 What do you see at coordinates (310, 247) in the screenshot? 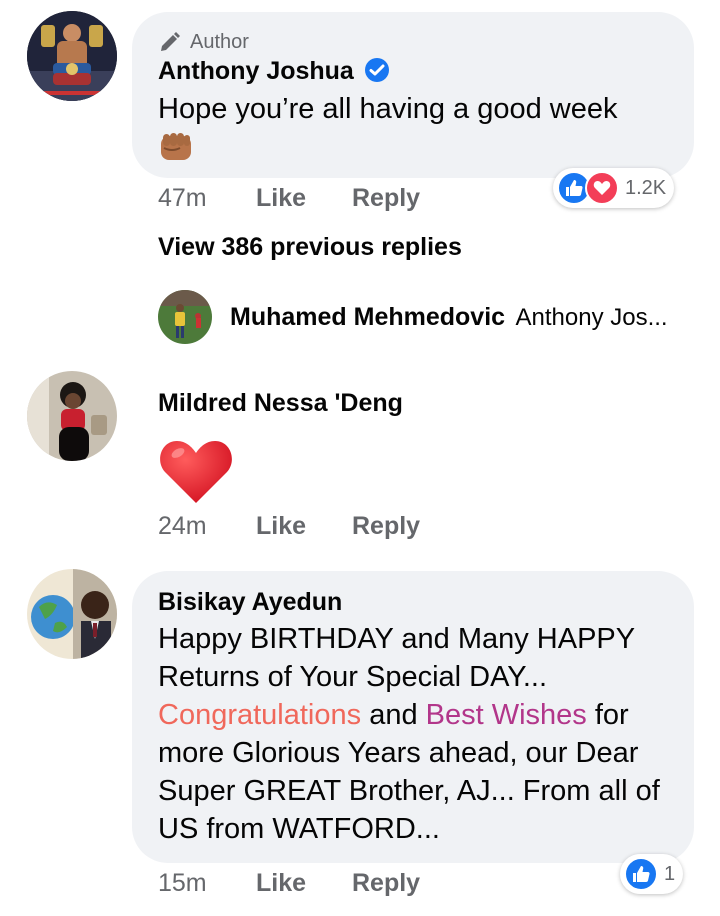
I see `view-previous-replies-link: View 386 previous replies` at bounding box center [310, 247].